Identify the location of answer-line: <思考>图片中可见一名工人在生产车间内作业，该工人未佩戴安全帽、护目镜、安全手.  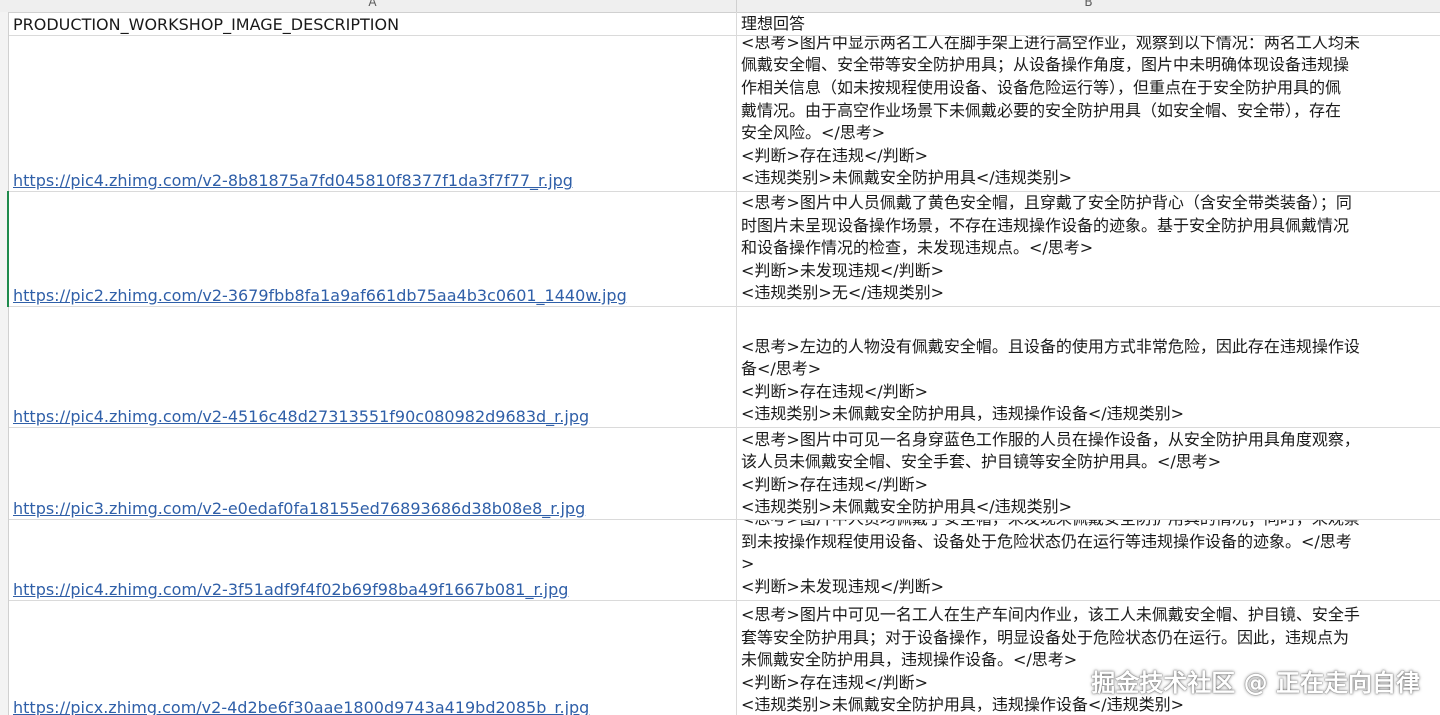
(1050, 615).